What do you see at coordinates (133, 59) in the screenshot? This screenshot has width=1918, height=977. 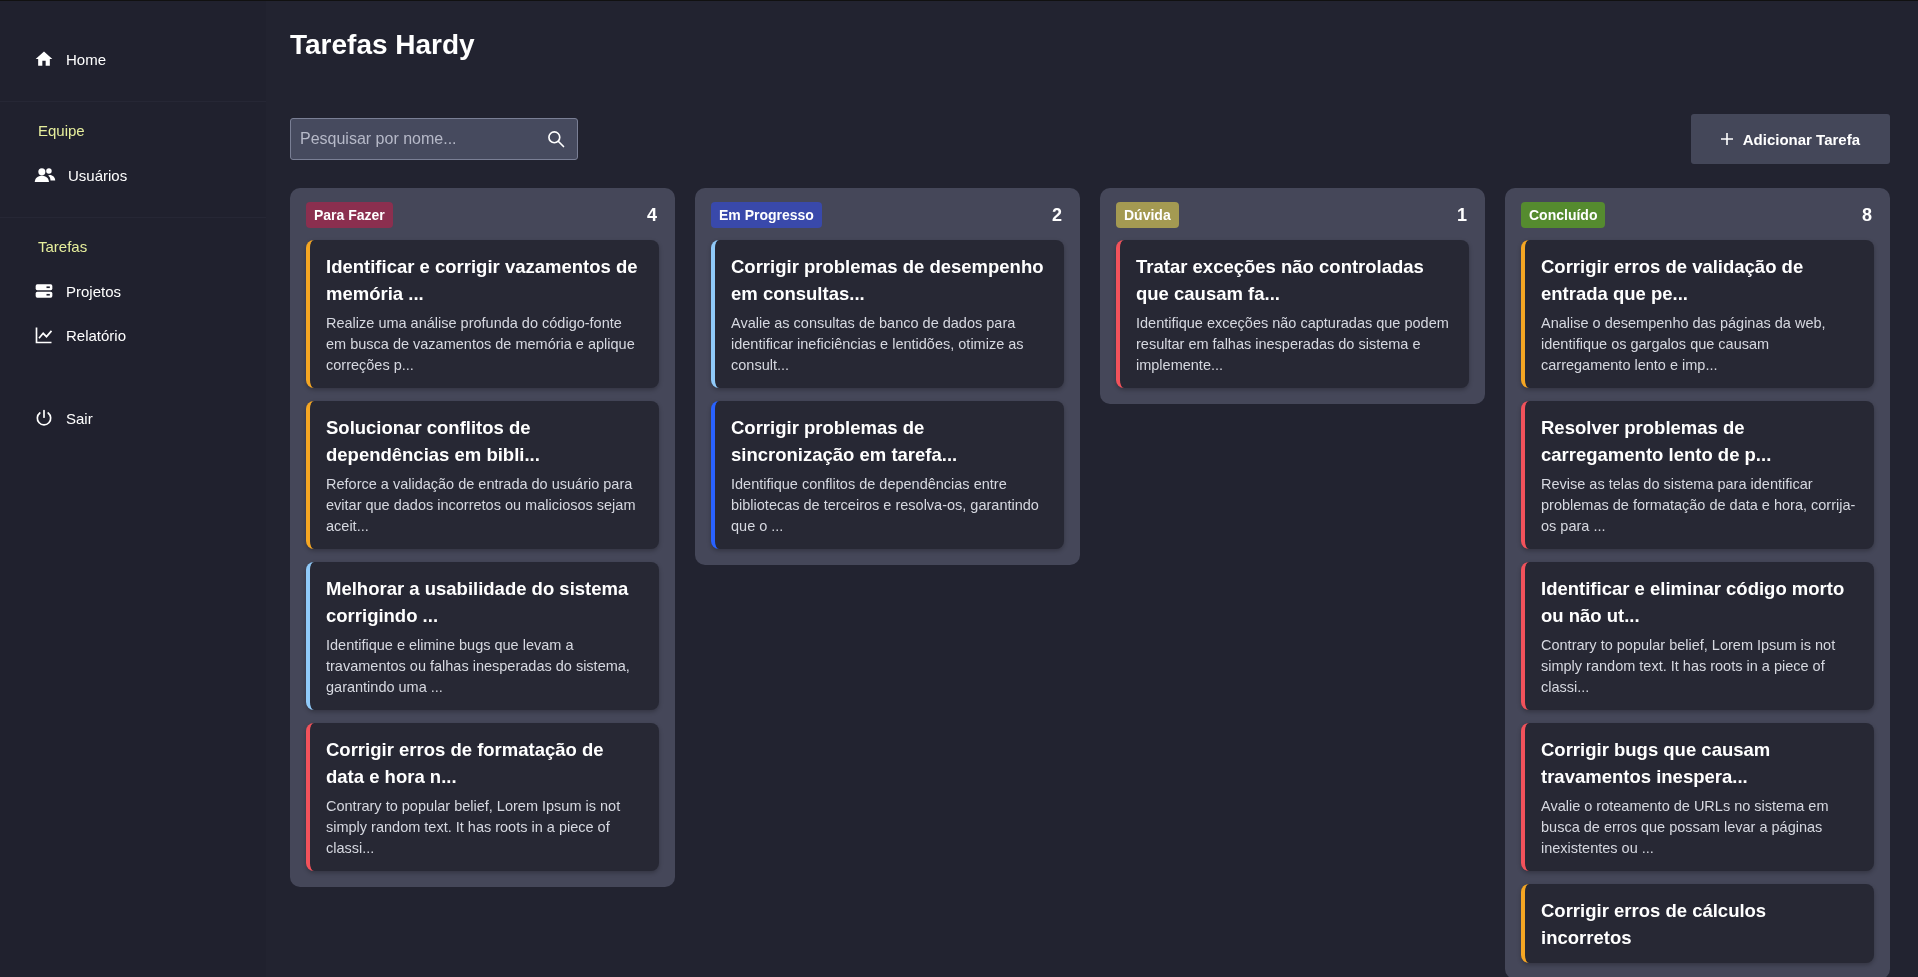 I see `sidebar-item: Home` at bounding box center [133, 59].